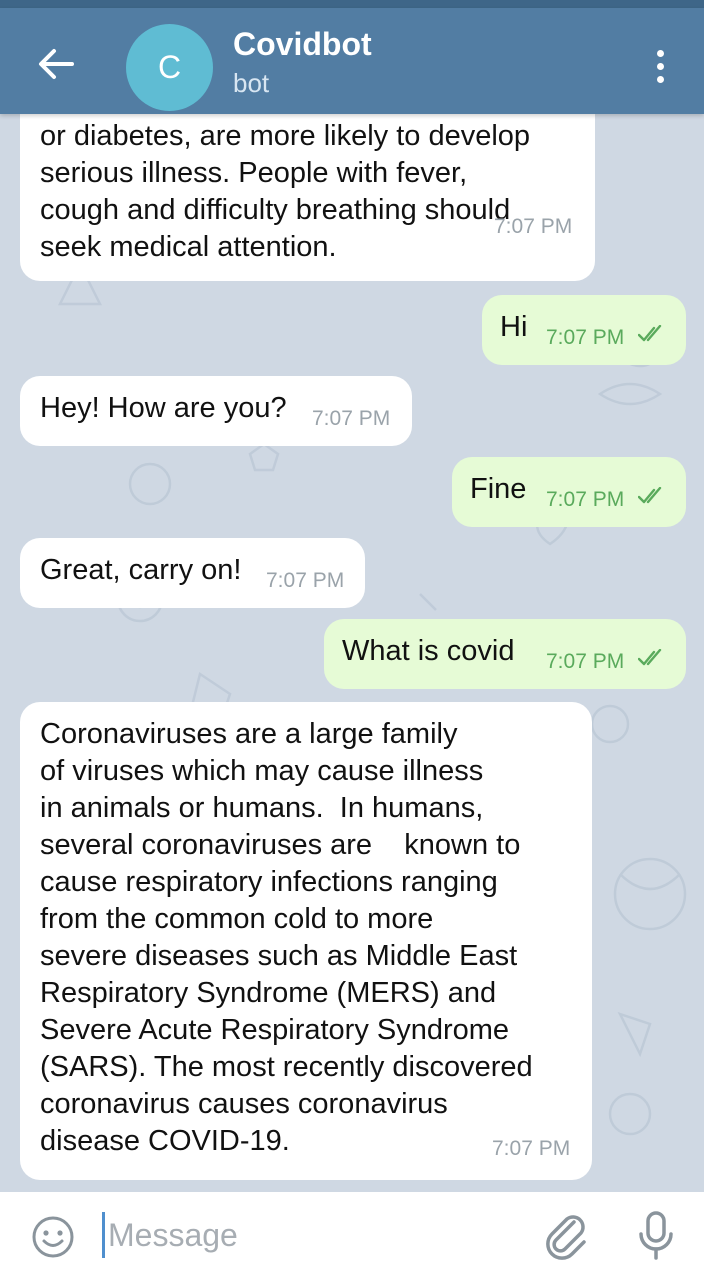 This screenshot has width=704, height=1280. What do you see at coordinates (56, 64) in the screenshot?
I see `arrow-left-icon` at bounding box center [56, 64].